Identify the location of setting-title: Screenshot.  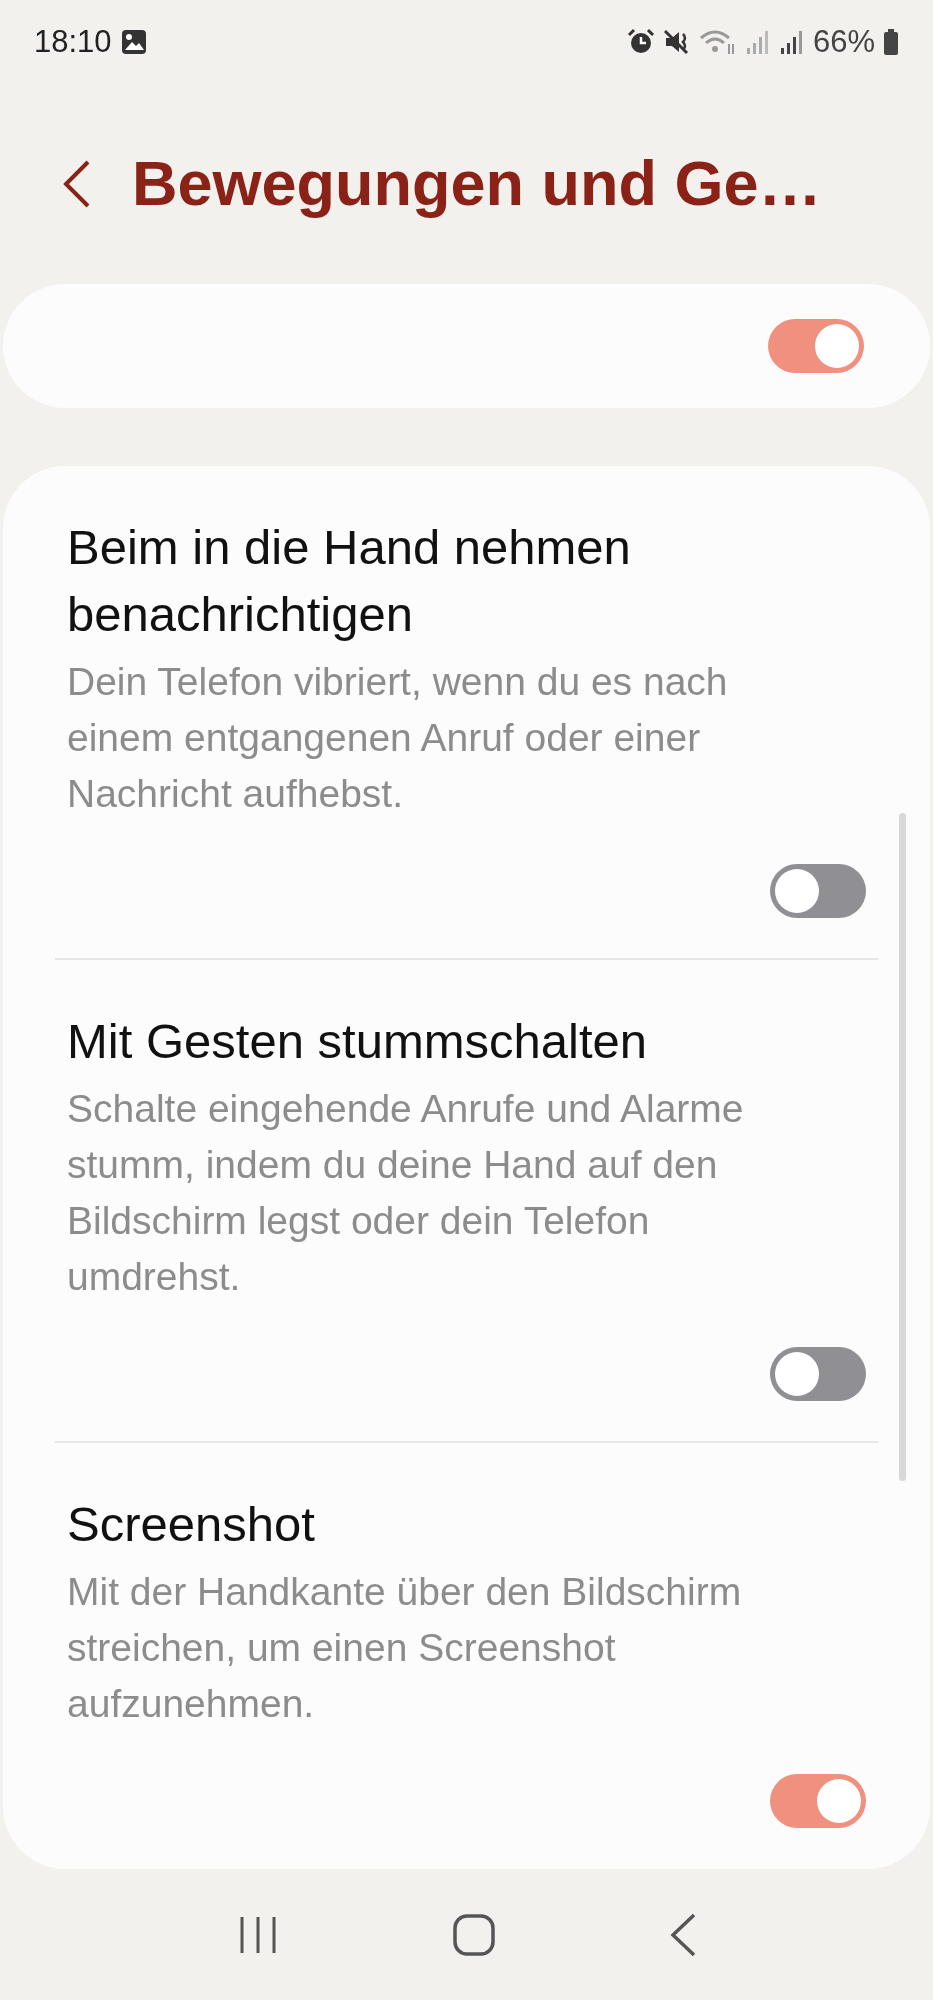
(191, 1524).